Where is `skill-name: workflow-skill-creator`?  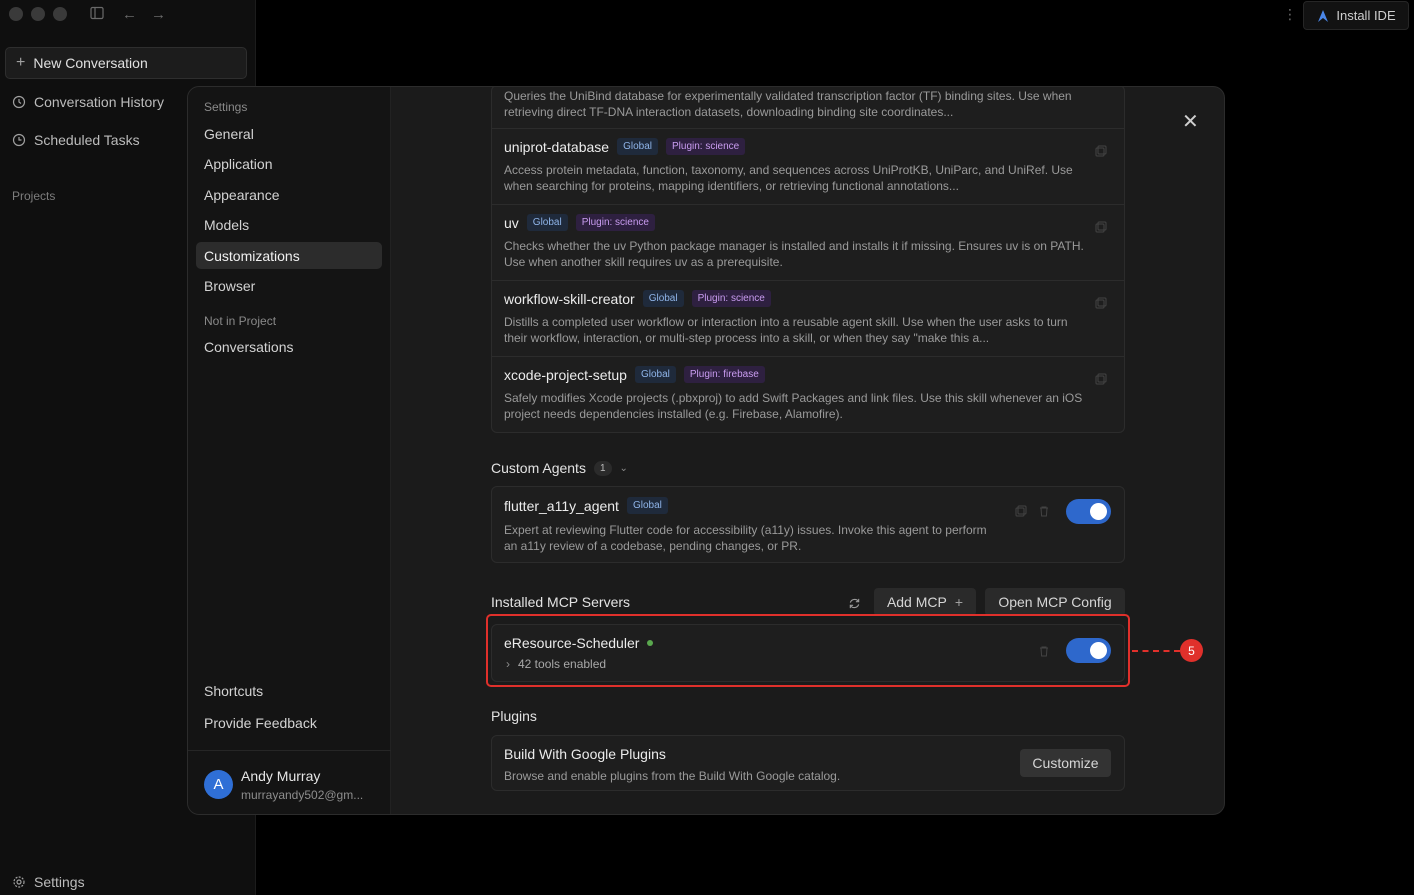
skill-name: workflow-skill-creator is located at coordinates (569, 298).